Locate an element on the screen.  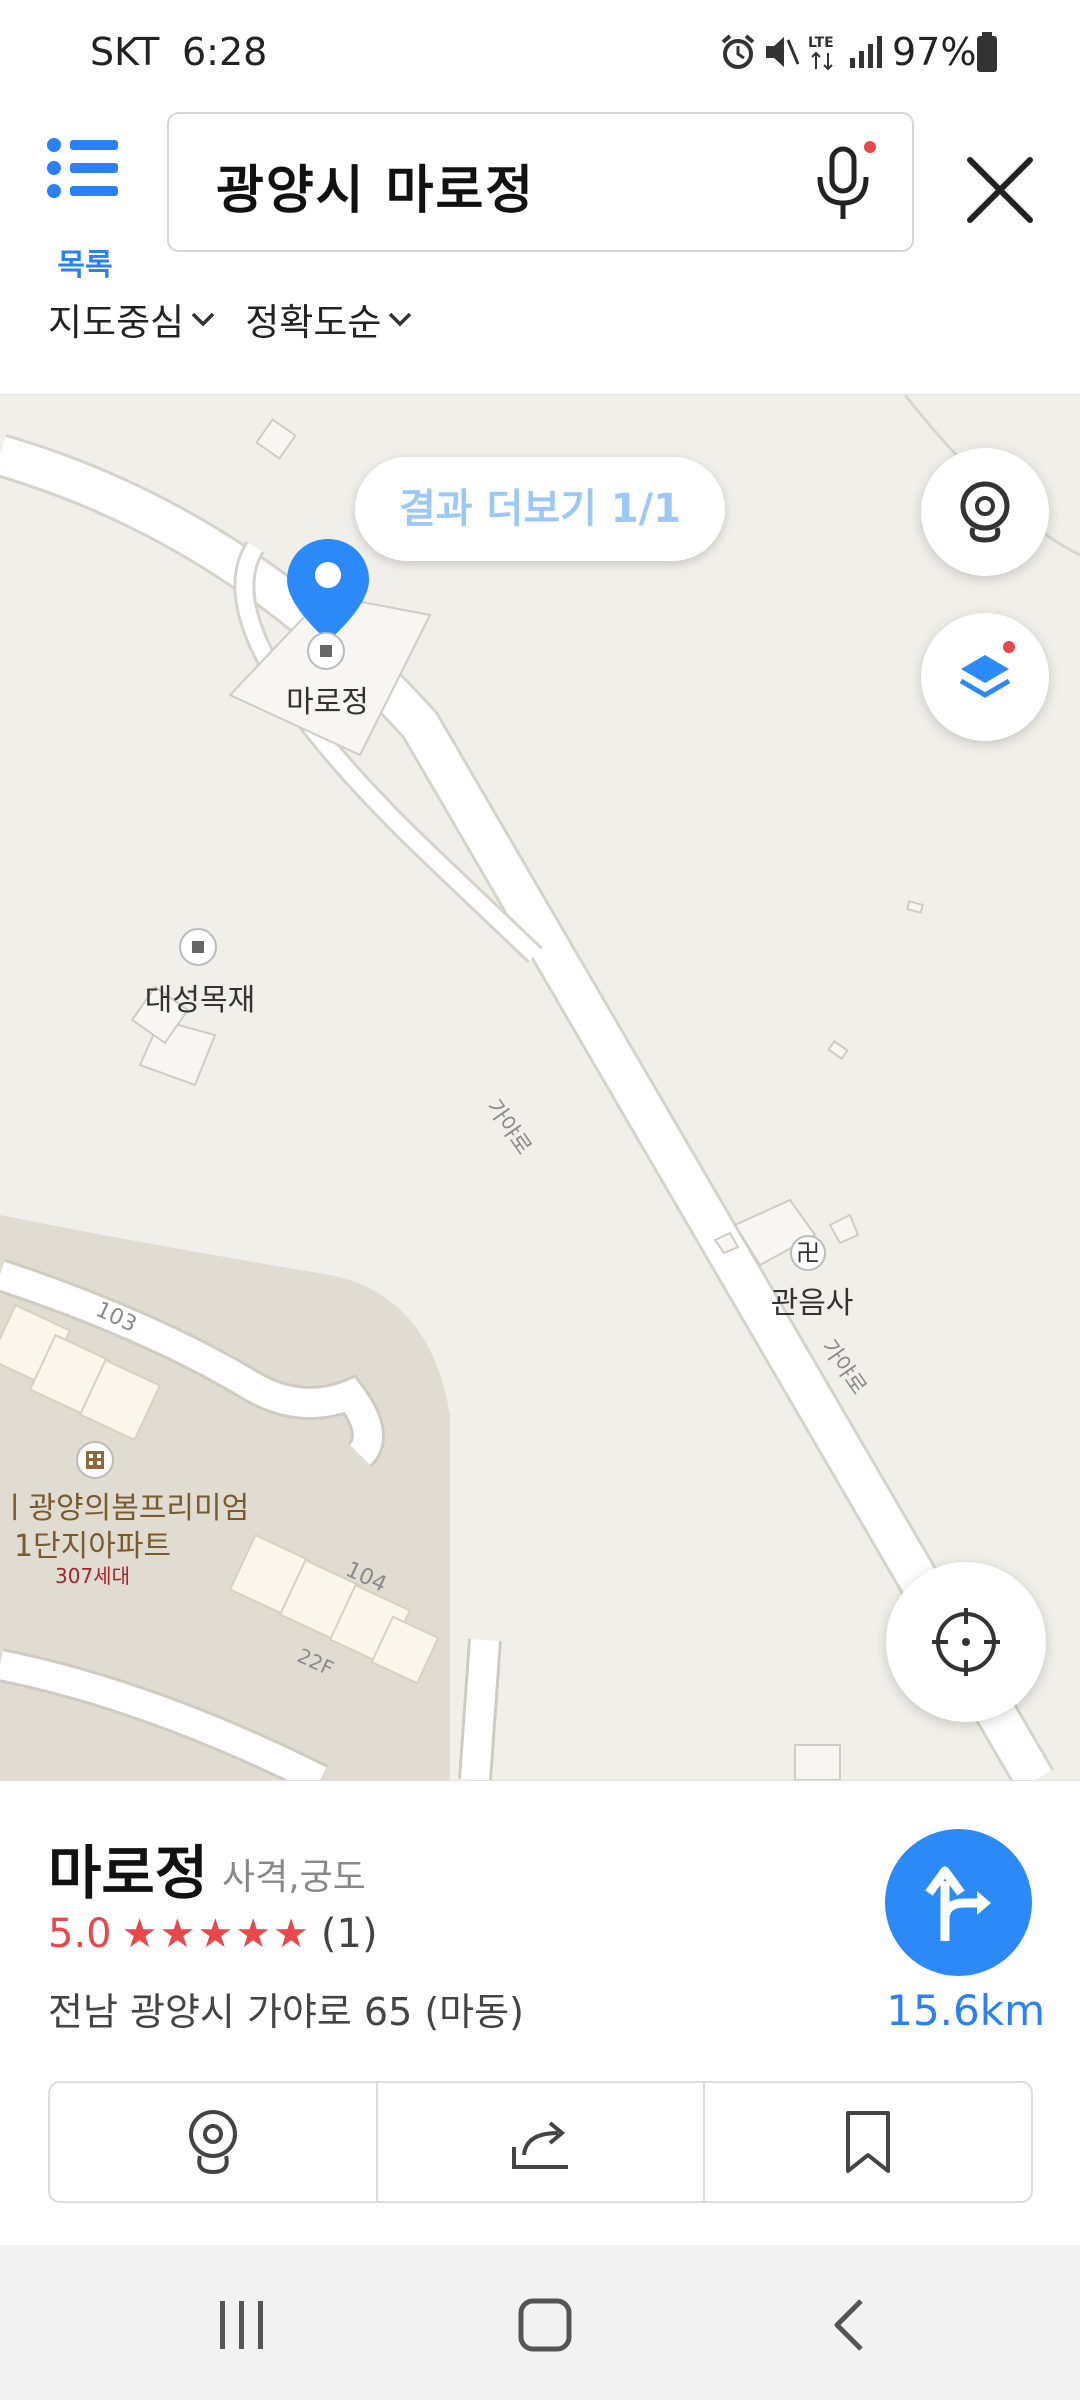
directions-button is located at coordinates (958, 1902).